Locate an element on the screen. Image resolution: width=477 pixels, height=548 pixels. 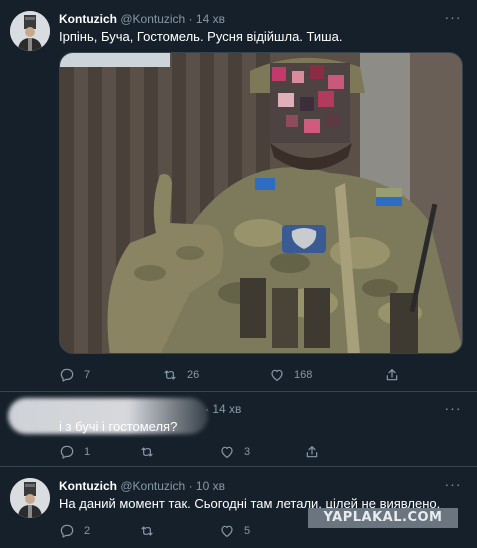
timestamp: 10 хв is located at coordinates (210, 486).